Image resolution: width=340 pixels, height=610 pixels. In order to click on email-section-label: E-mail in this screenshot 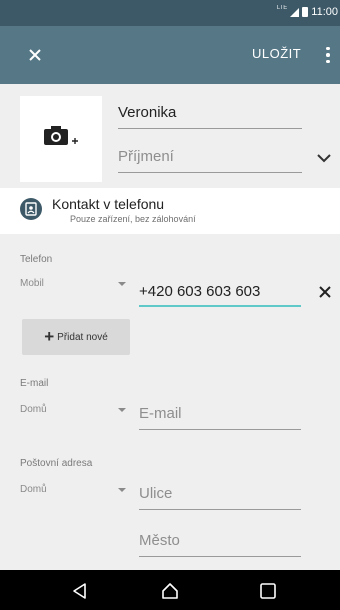, I will do `click(34, 383)`.